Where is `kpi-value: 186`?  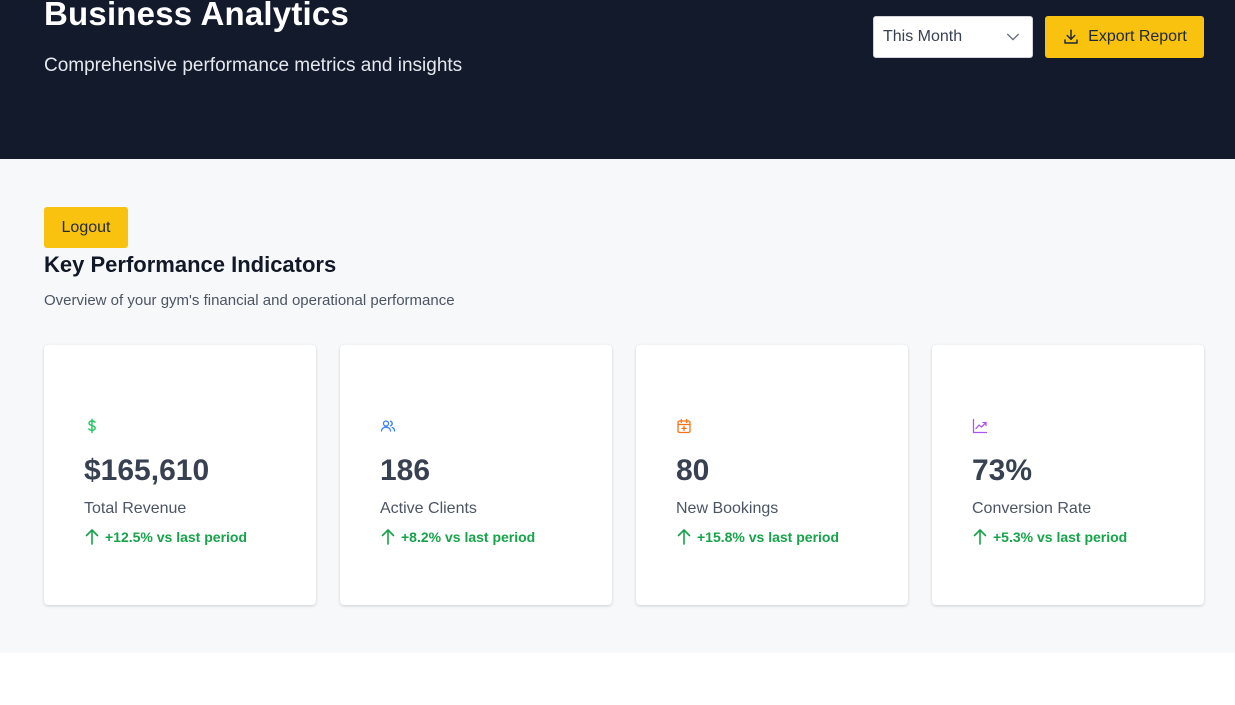 kpi-value: 186 is located at coordinates (405, 470).